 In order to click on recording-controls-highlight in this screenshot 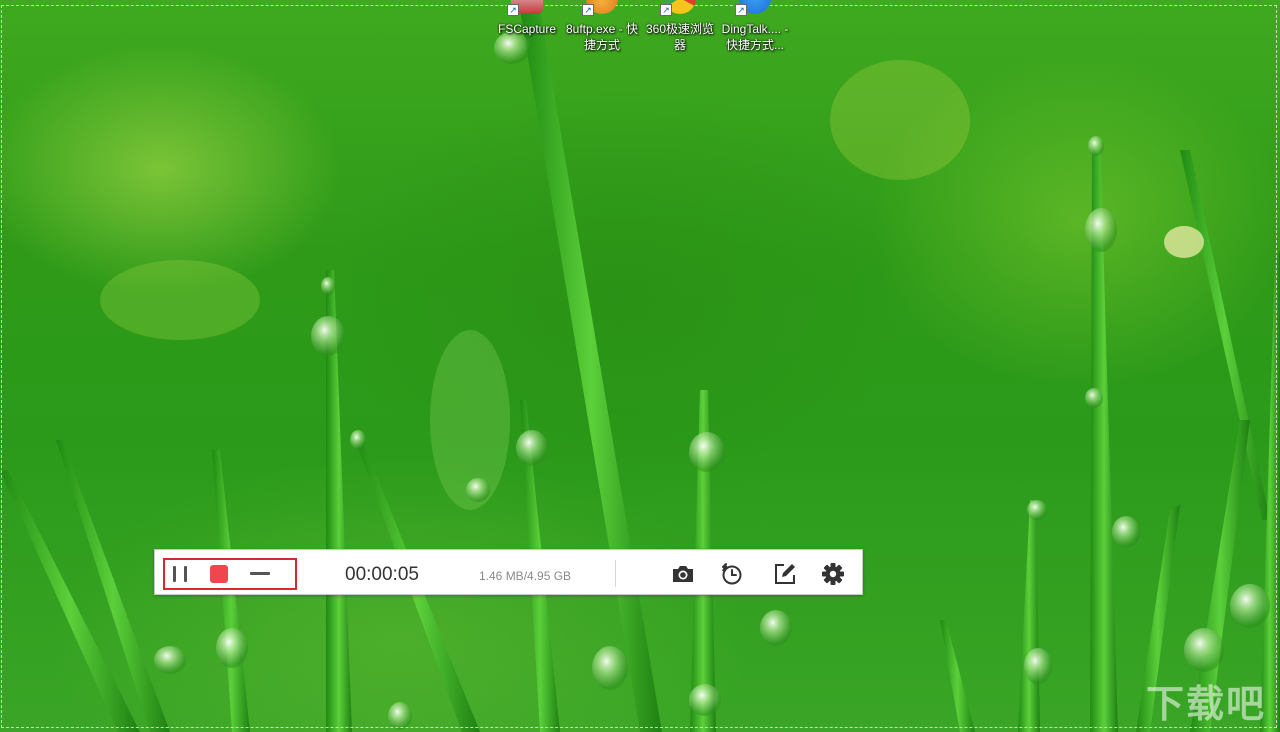, I will do `click(230, 574)`.